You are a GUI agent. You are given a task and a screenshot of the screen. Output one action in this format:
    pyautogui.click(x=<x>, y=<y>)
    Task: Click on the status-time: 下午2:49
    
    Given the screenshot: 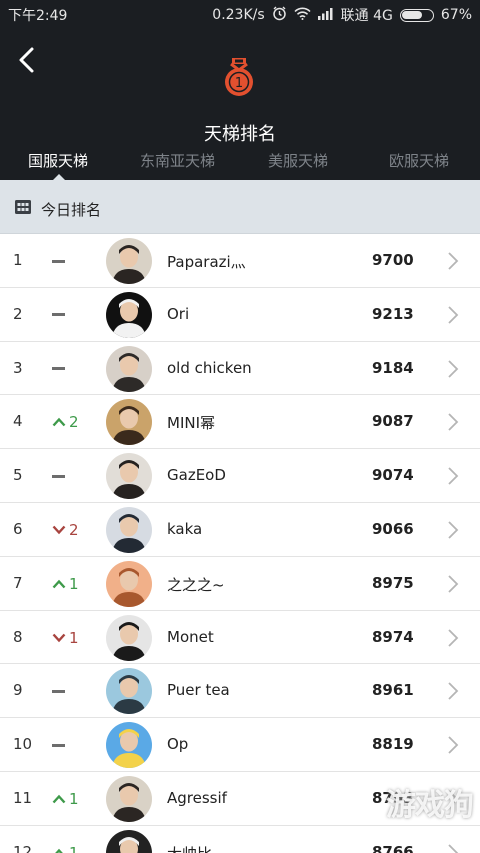 What is the action you would take?
    pyautogui.click(x=38, y=16)
    